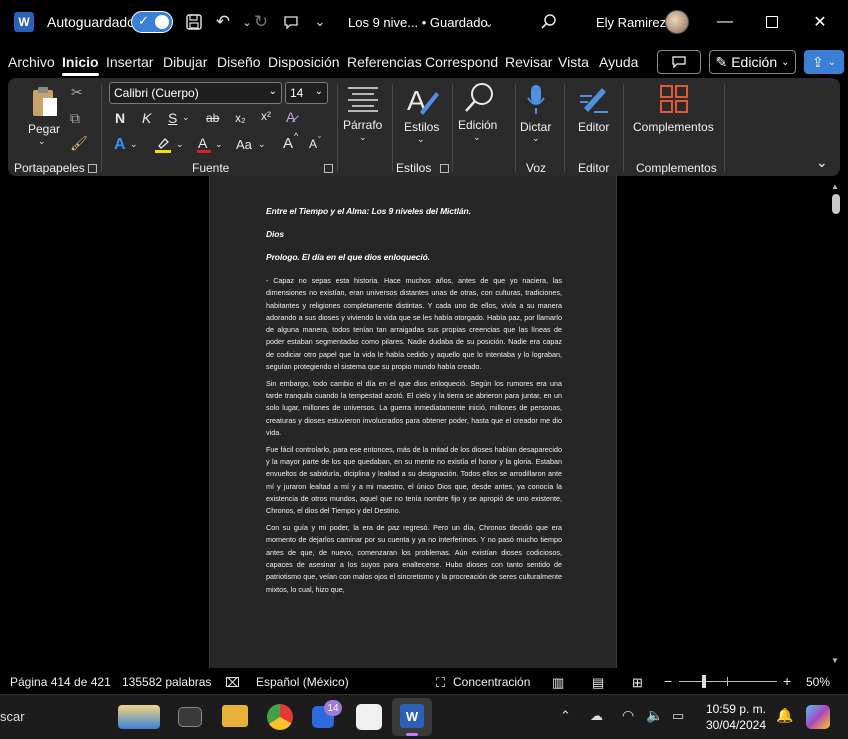 The width and height of the screenshot is (848, 739). Describe the element at coordinates (384, 62) in the screenshot. I see `tab-referencias: Referencias` at that location.